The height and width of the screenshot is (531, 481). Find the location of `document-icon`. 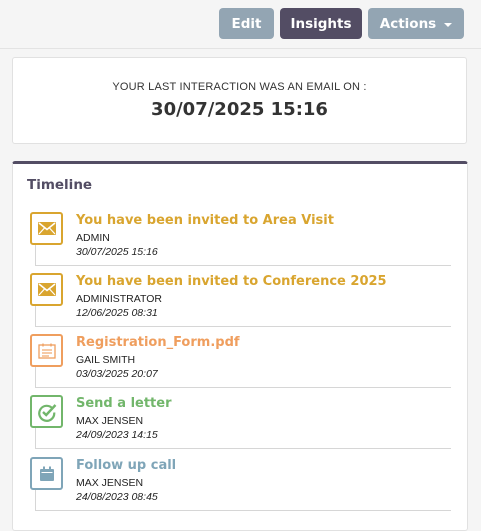

document-icon is located at coordinates (46, 350).